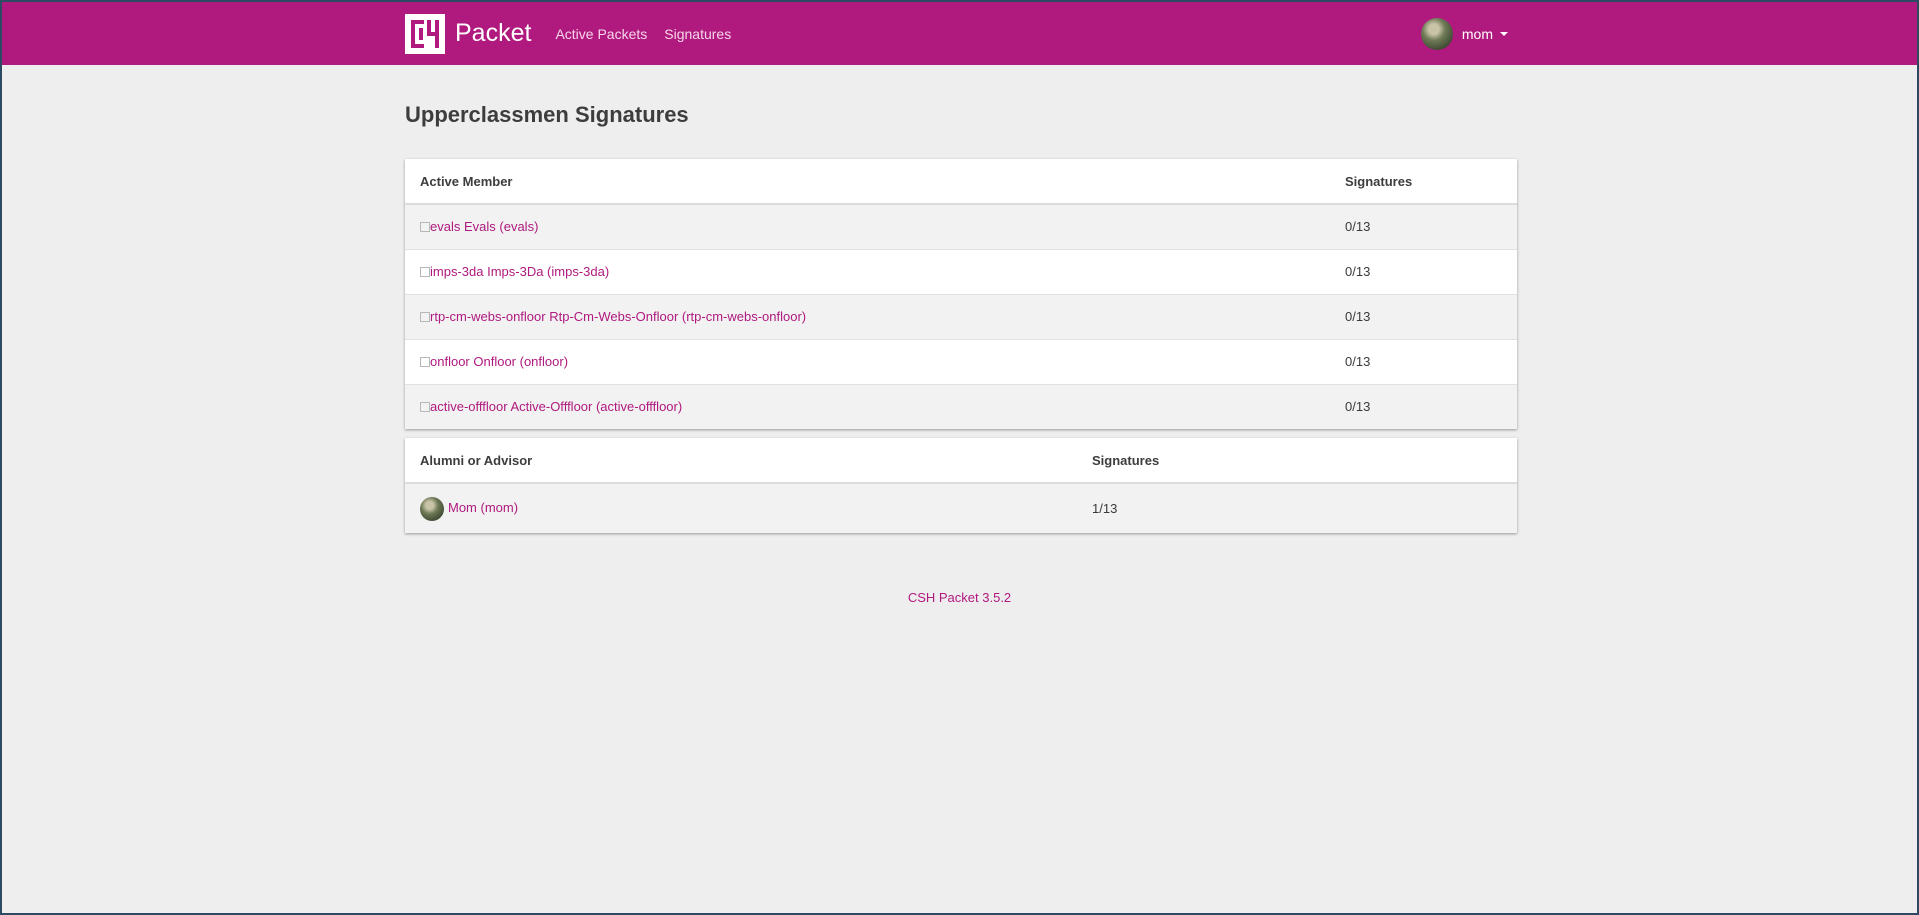 This screenshot has width=1919, height=915. What do you see at coordinates (596, 407) in the screenshot?
I see `member-name: Active-Offfloor (active-offfloor)` at bounding box center [596, 407].